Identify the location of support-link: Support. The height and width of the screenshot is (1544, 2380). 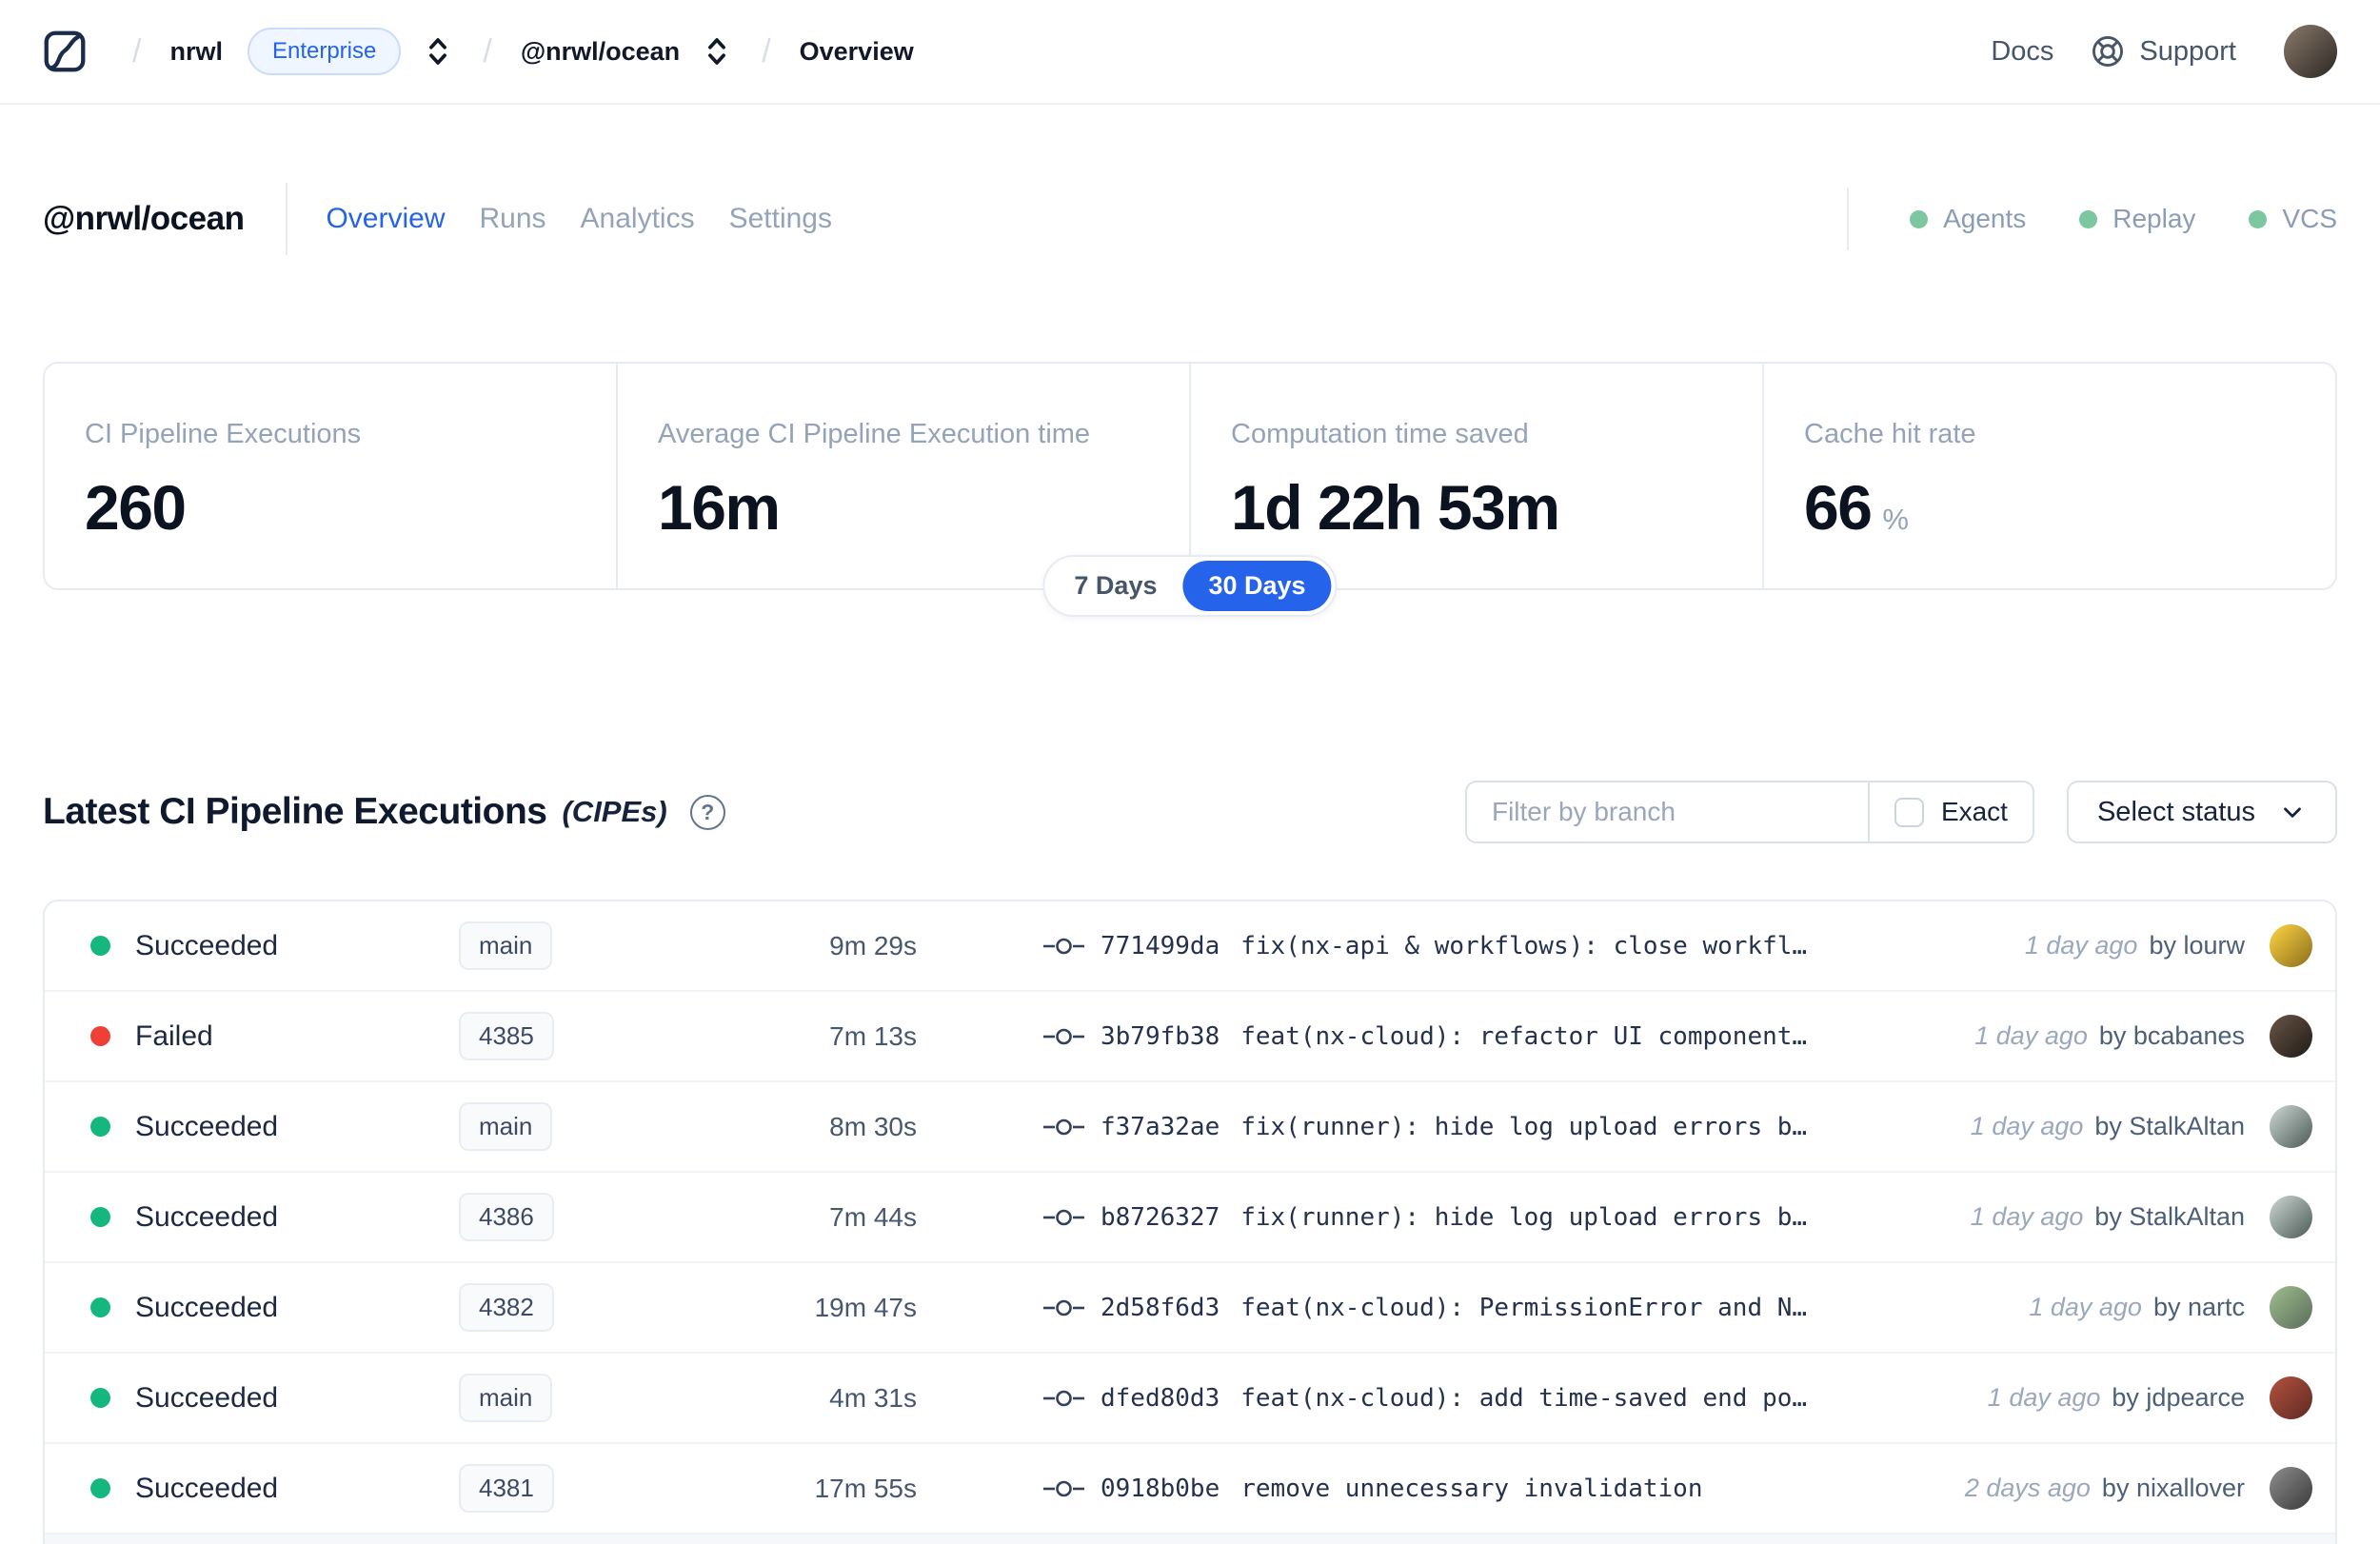
(2163, 51).